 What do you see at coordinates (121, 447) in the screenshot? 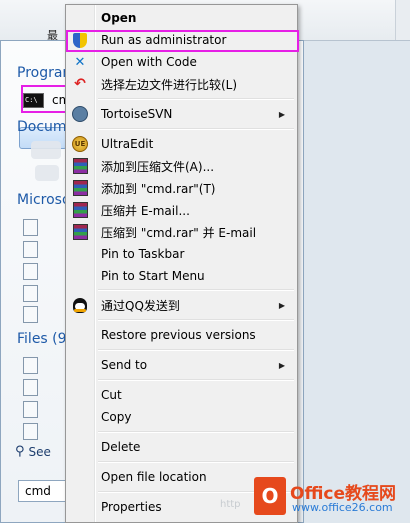
I see `menu-item-label: Delete` at bounding box center [121, 447].